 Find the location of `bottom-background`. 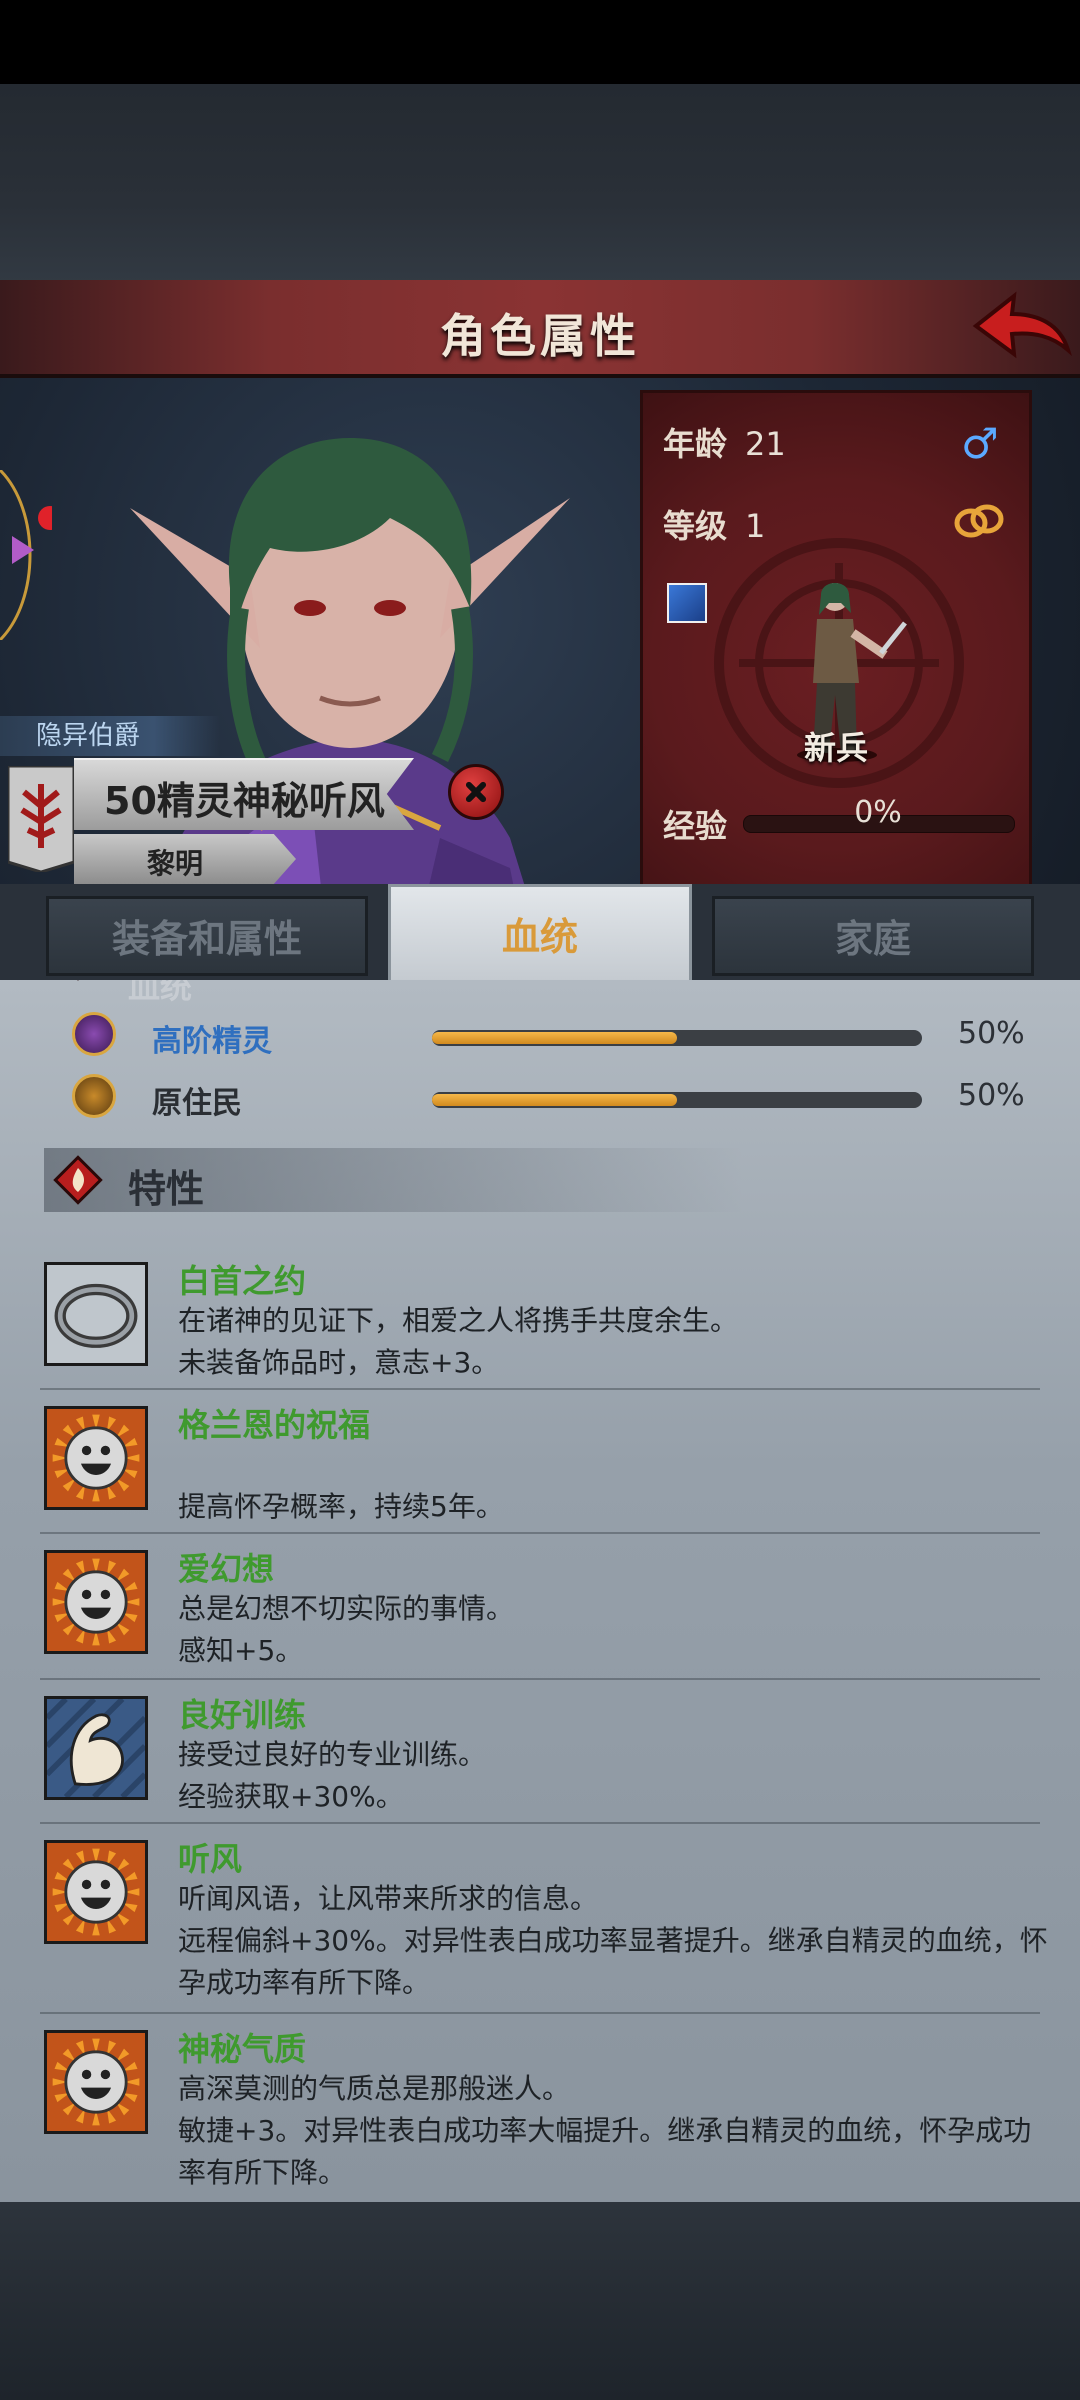

bottom-background is located at coordinates (540, 2301).